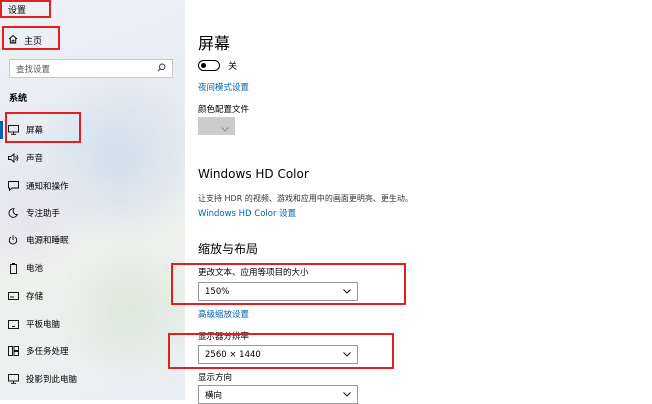 This screenshot has height=404, width=652. Describe the element at coordinates (247, 213) in the screenshot. I see `hd-color-settings-link: Windows HD Color 设置` at that location.